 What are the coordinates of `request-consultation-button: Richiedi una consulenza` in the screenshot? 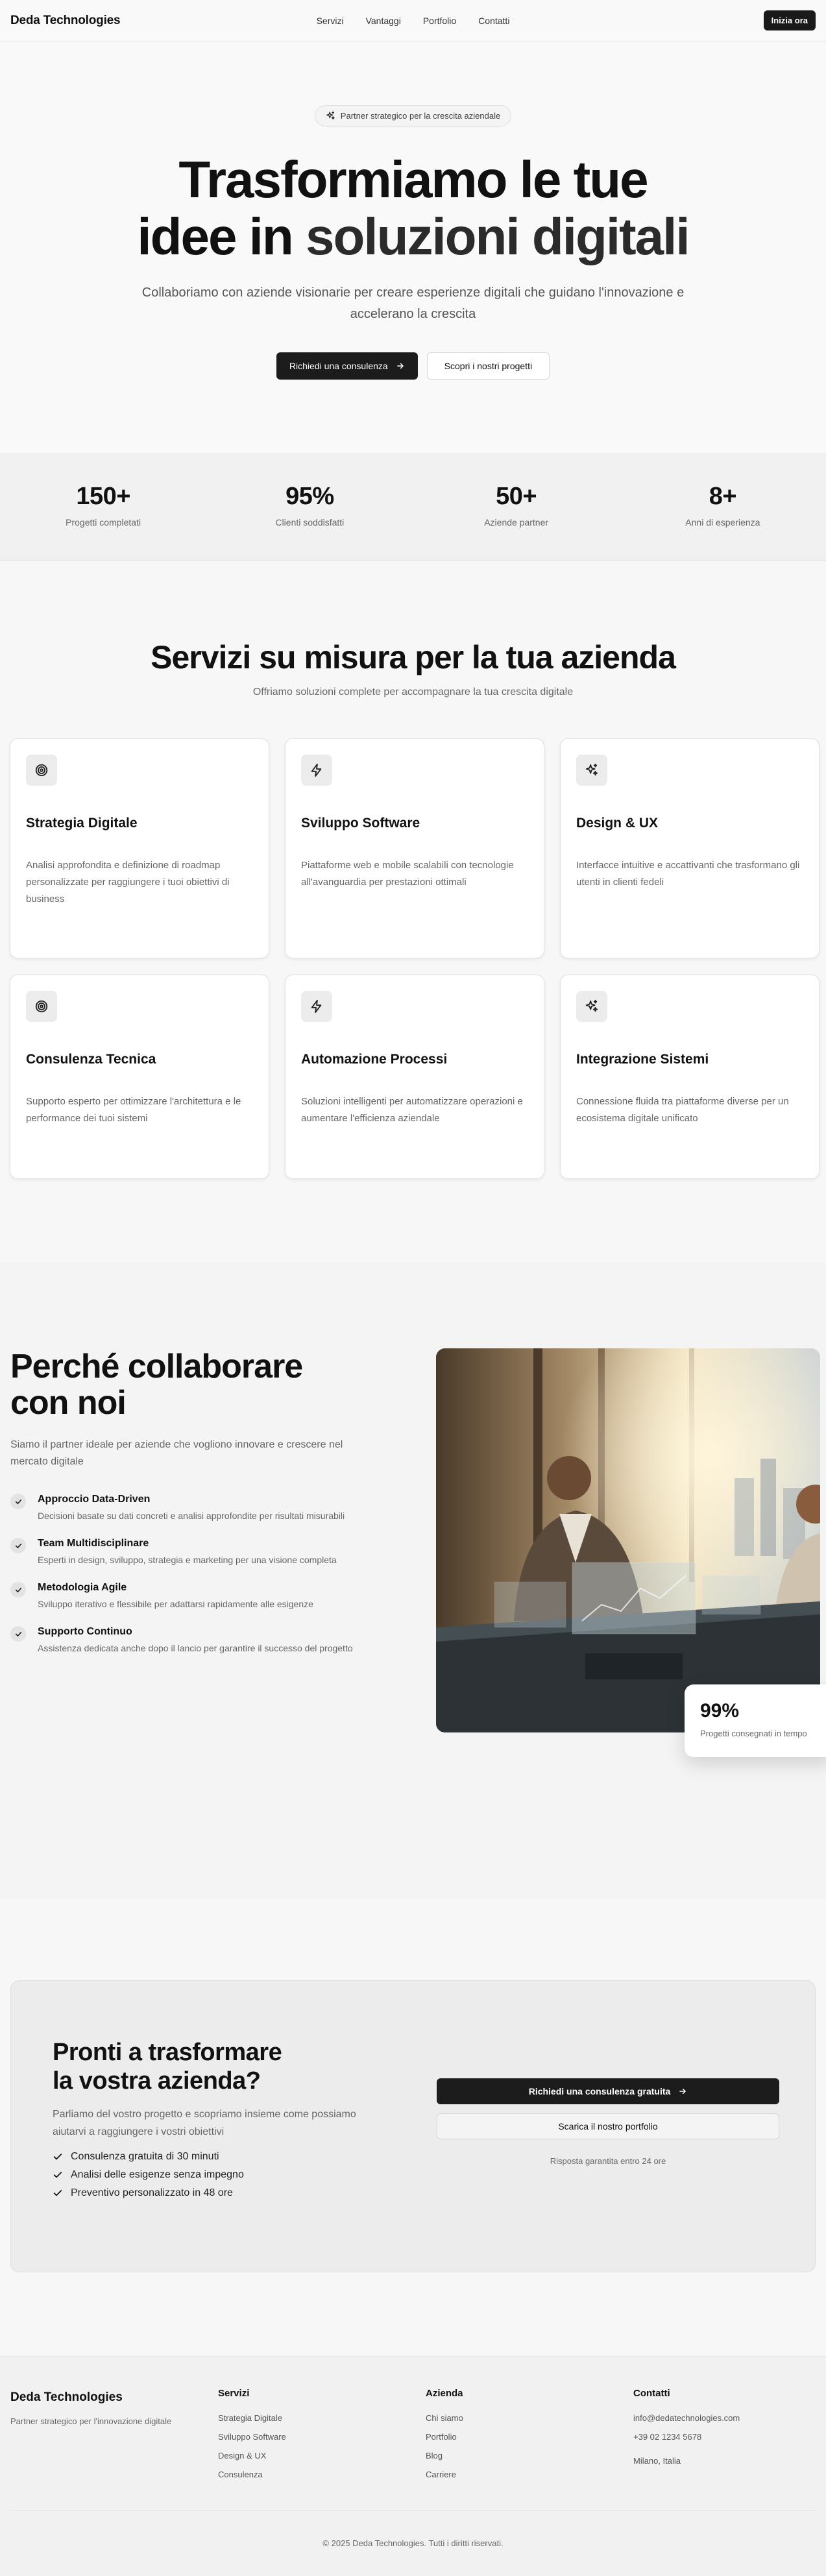 It's located at (347, 366).